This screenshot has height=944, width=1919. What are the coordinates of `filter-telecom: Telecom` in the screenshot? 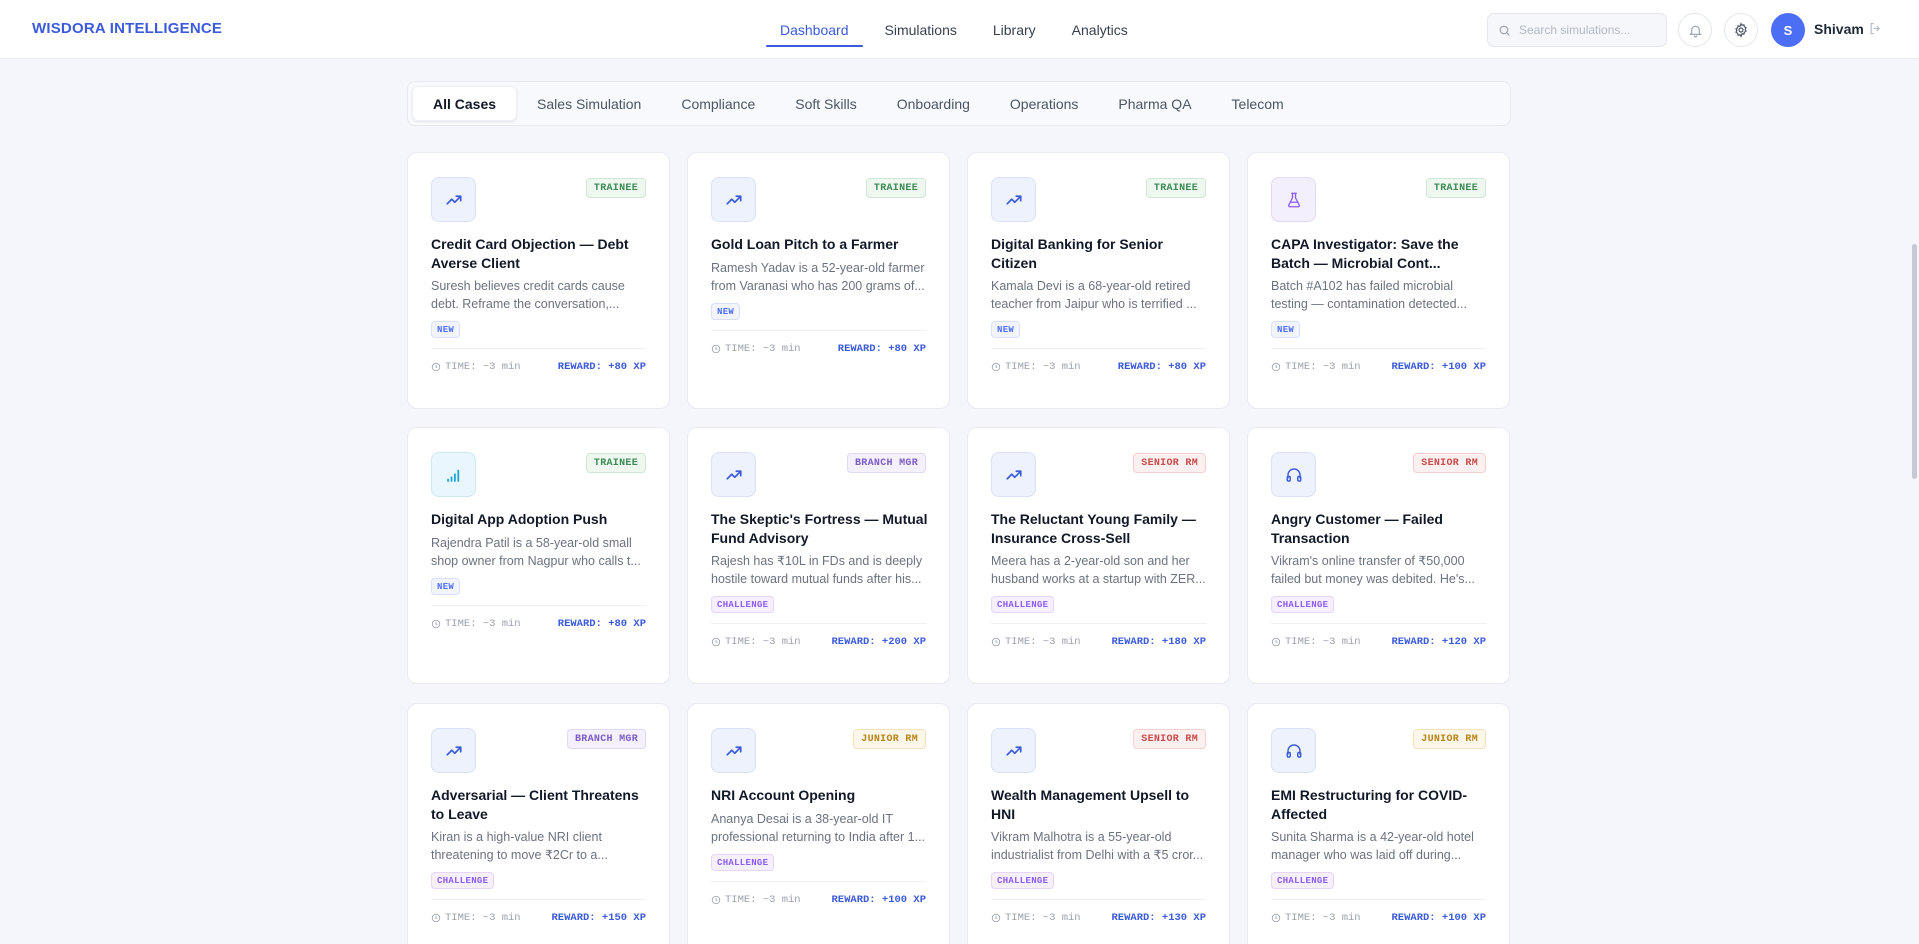 It's located at (1258, 103).